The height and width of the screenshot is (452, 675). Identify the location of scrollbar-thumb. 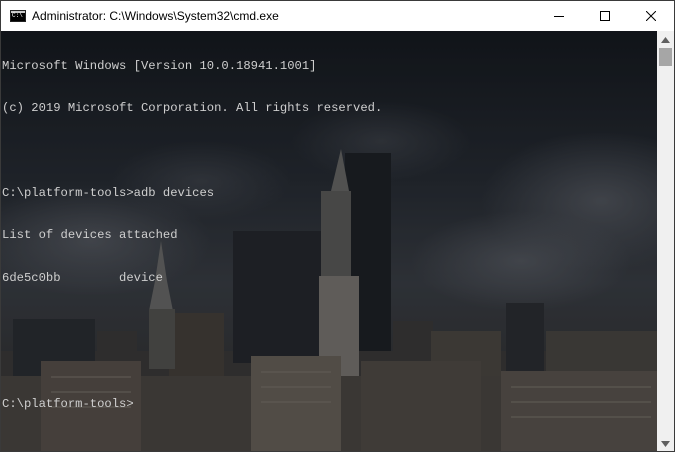
(665, 57).